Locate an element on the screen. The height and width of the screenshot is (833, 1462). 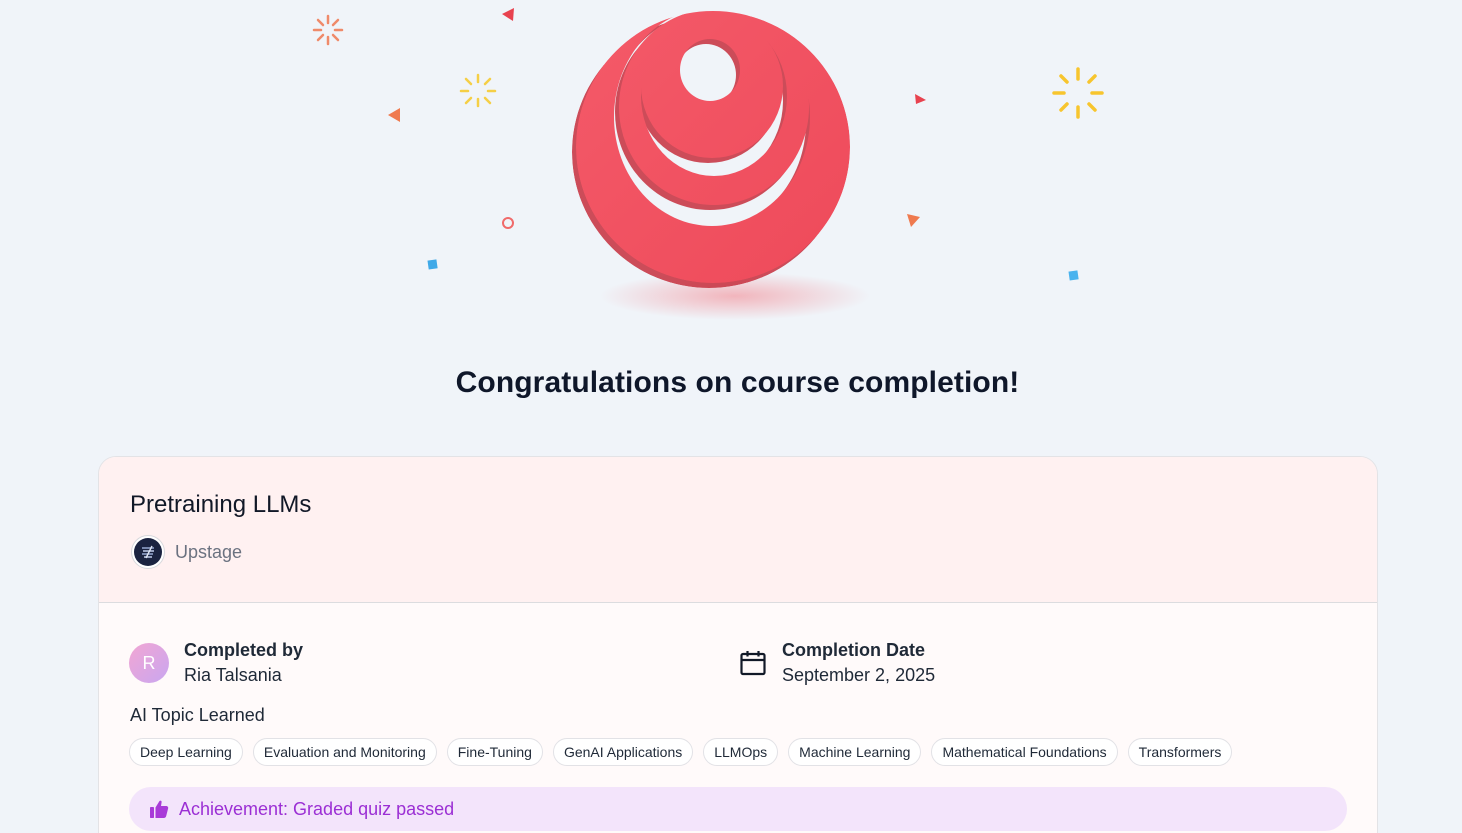
achievement-banner: Achievement: Graded quiz passed is located at coordinates (738, 809).